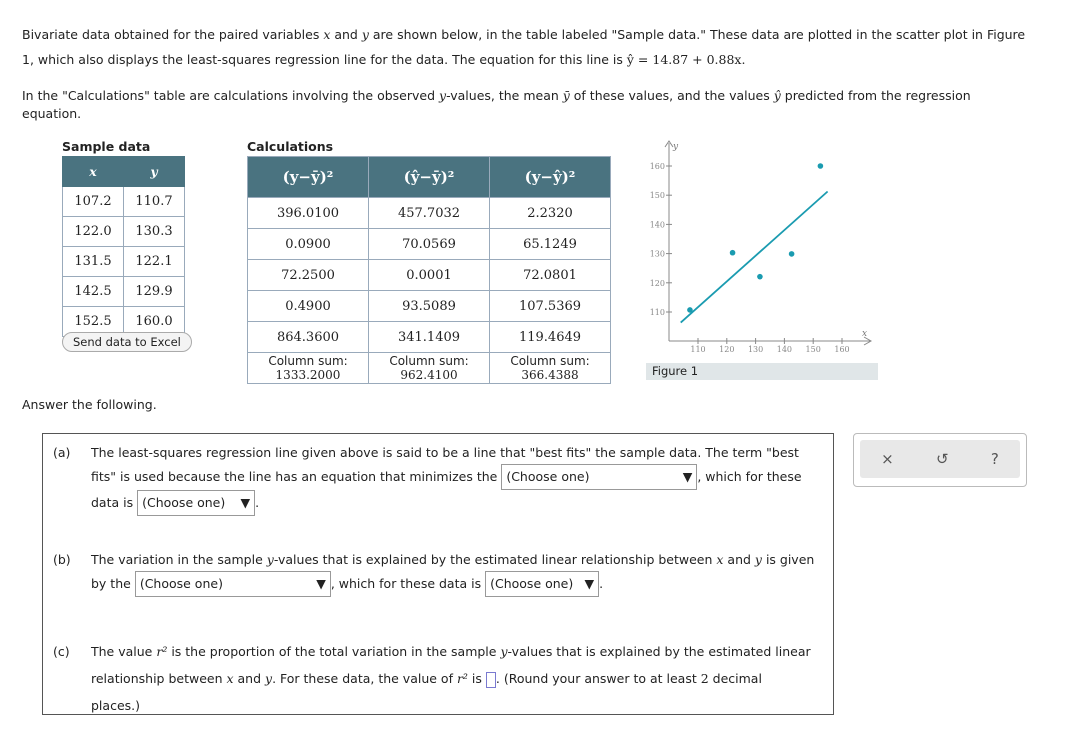 This screenshot has width=1068, height=748. What do you see at coordinates (550, 244) in the screenshot?
I see `cell: 65.1249` at bounding box center [550, 244].